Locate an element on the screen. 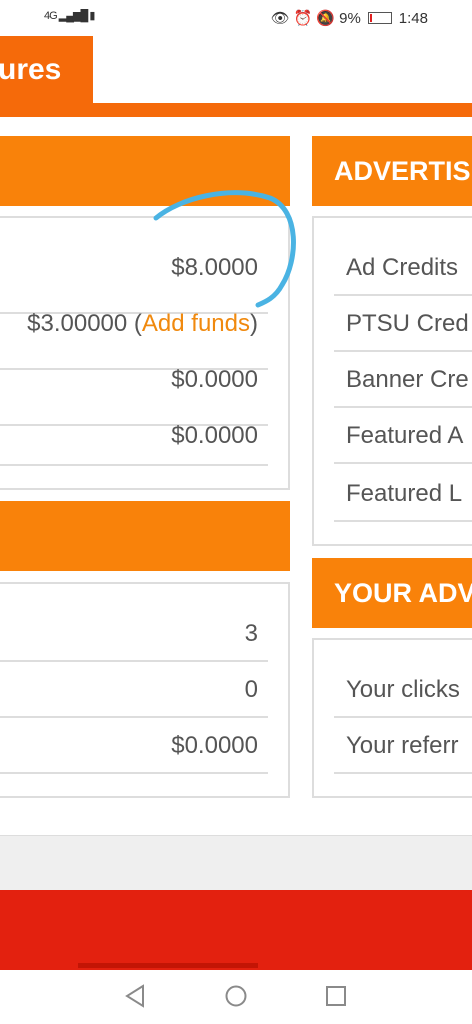  alarm-icon: ⏰ is located at coordinates (303, 18).